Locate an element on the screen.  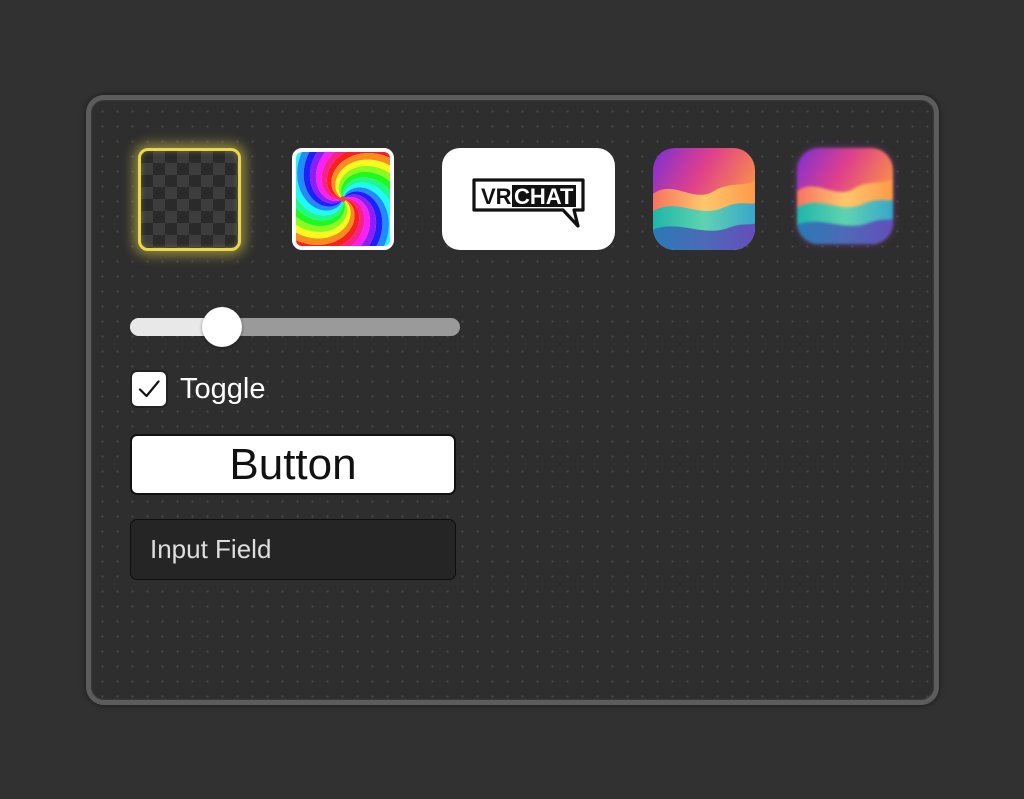
input-field: Input Field is located at coordinates (293, 549).